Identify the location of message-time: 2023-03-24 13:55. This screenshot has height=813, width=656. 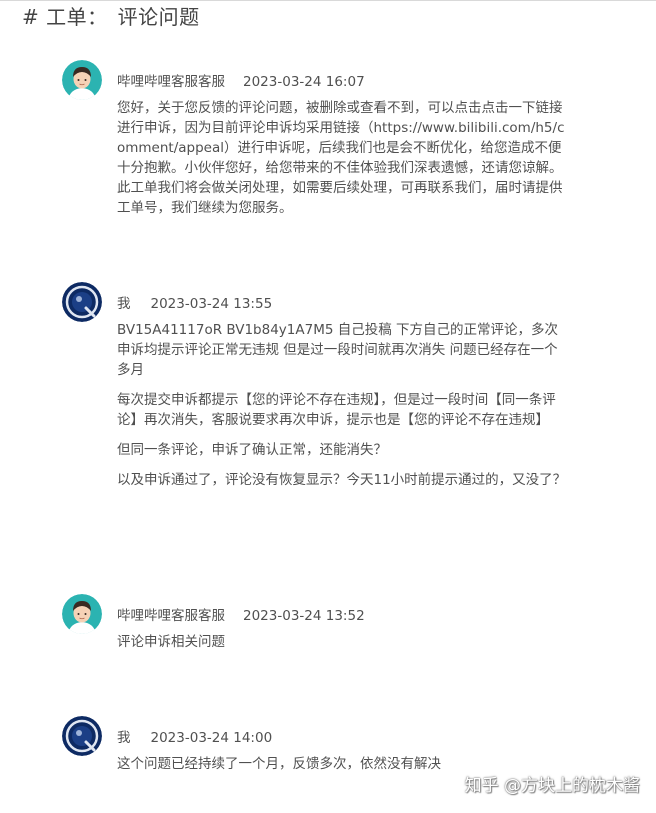
(211, 304).